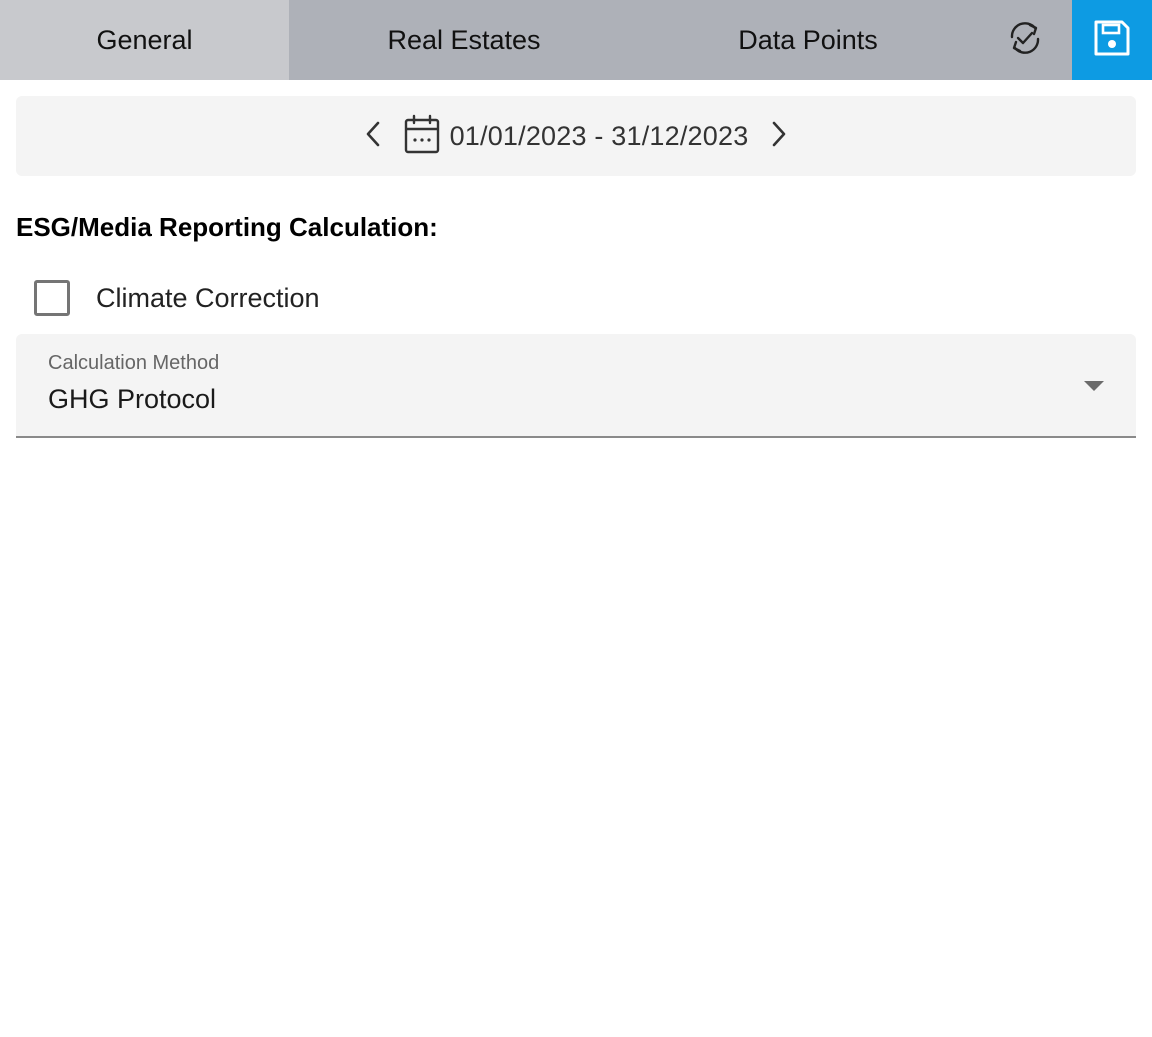  I want to click on tab-general: General, so click(144, 40).